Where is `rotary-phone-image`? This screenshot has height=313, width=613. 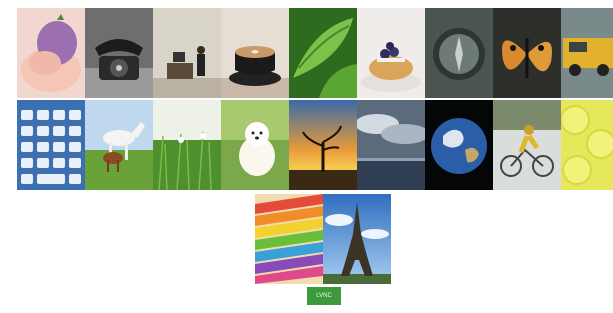
rotary-phone-image is located at coordinates (119, 53).